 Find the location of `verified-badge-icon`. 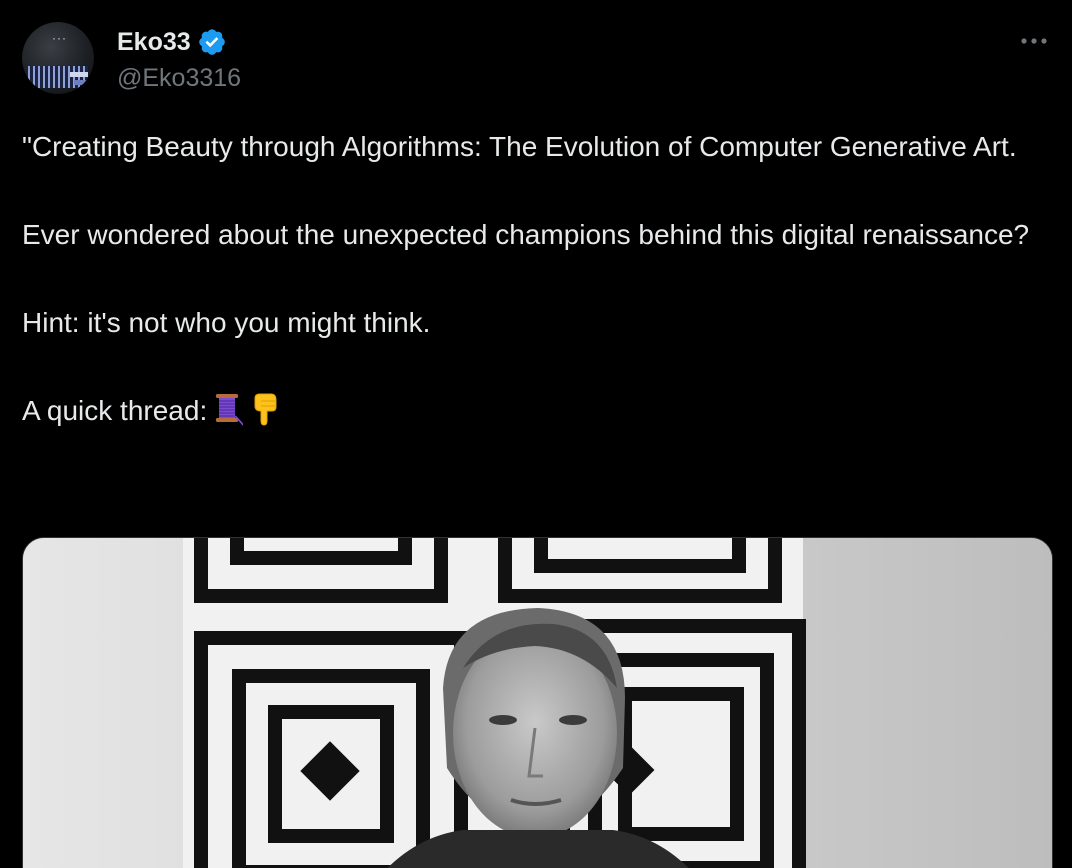

verified-badge-icon is located at coordinates (212, 42).